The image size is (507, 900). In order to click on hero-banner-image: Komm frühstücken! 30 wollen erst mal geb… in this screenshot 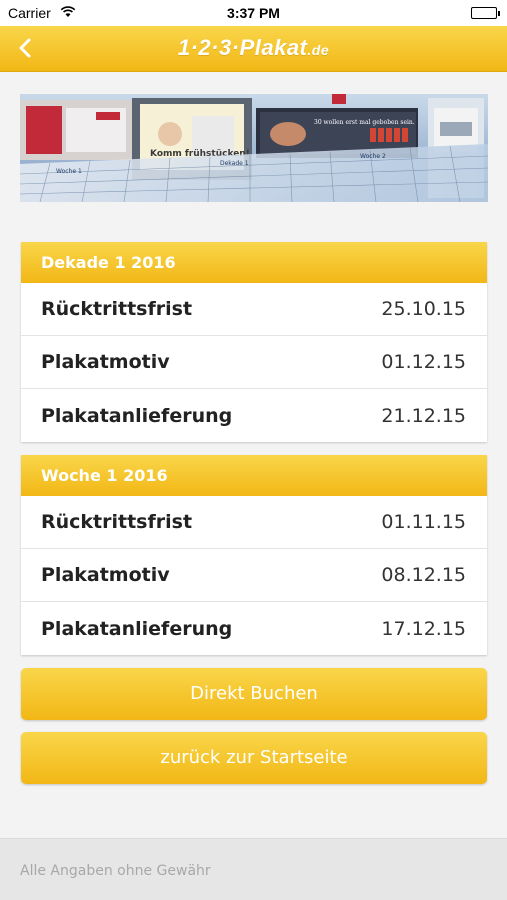, I will do `click(254, 148)`.